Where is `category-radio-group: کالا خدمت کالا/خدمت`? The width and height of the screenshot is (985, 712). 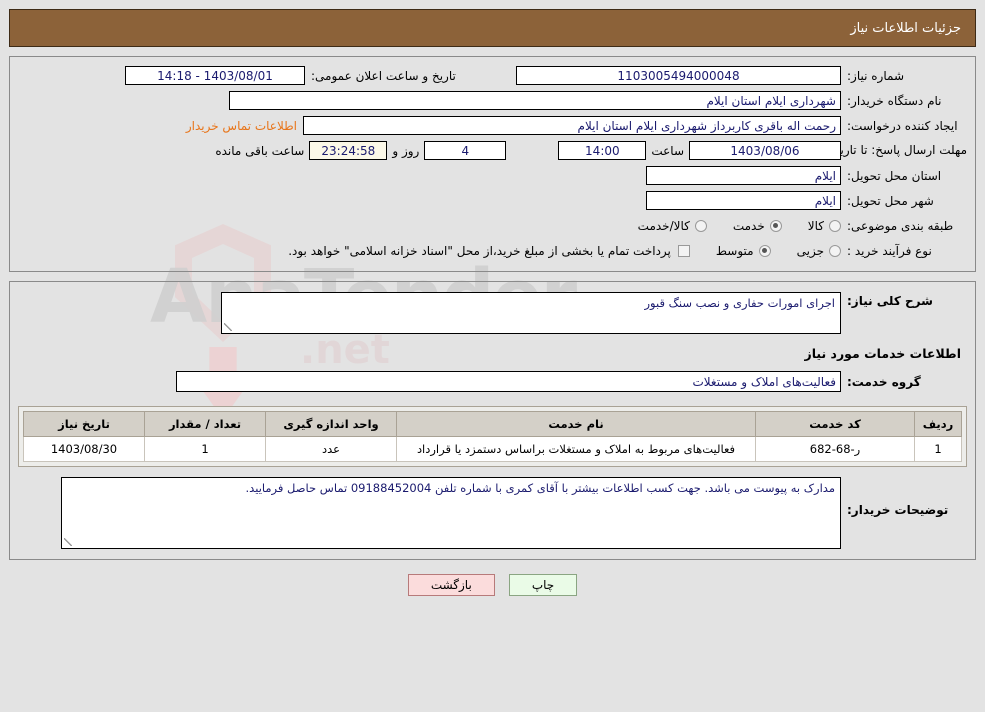
category-radio-group: کالا خدمت کالا/خدمت is located at coordinates (726, 226).